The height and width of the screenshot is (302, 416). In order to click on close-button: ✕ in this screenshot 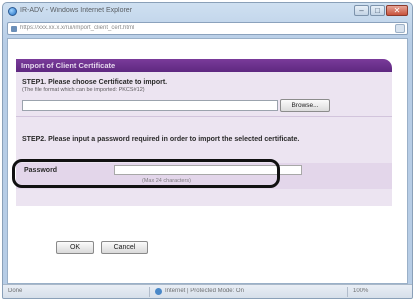, I will do `click(397, 10)`.